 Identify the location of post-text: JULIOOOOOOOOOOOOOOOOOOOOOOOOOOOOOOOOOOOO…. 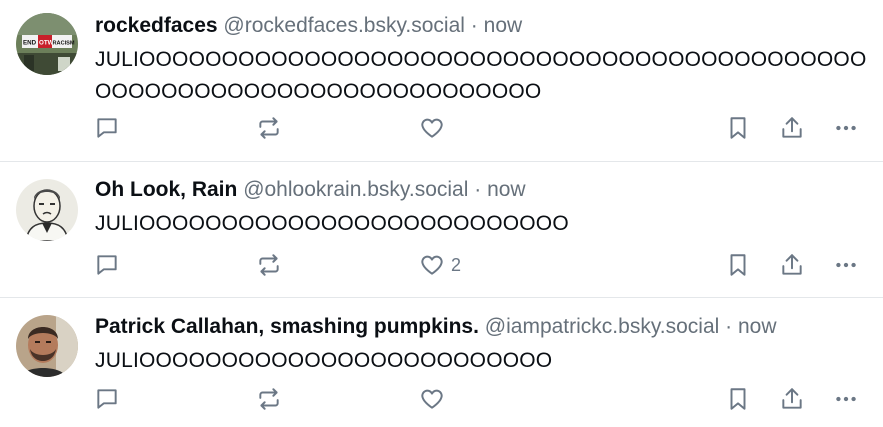
(481, 75).